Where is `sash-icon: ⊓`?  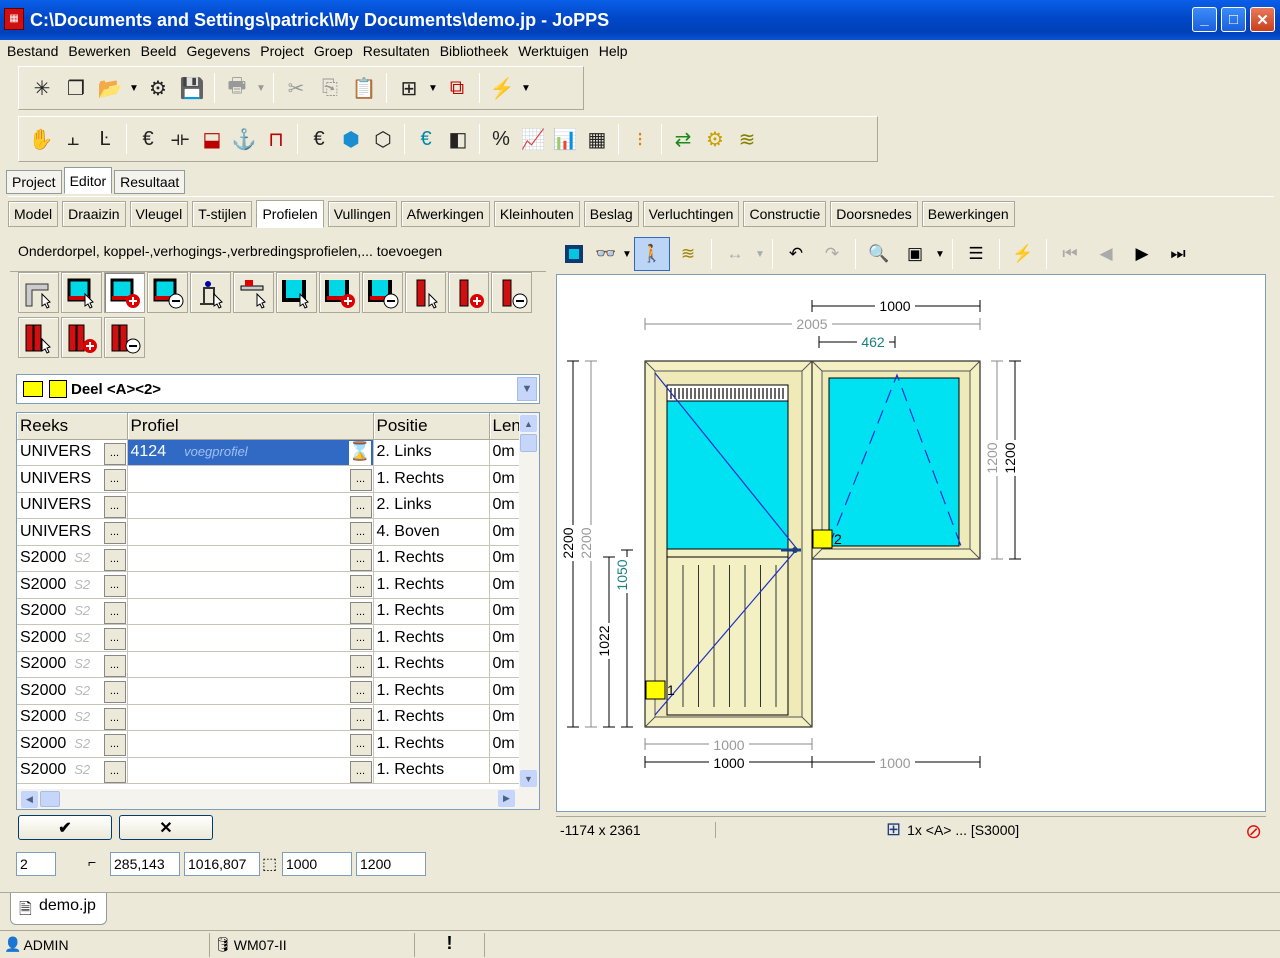 sash-icon: ⊓ is located at coordinates (276, 139).